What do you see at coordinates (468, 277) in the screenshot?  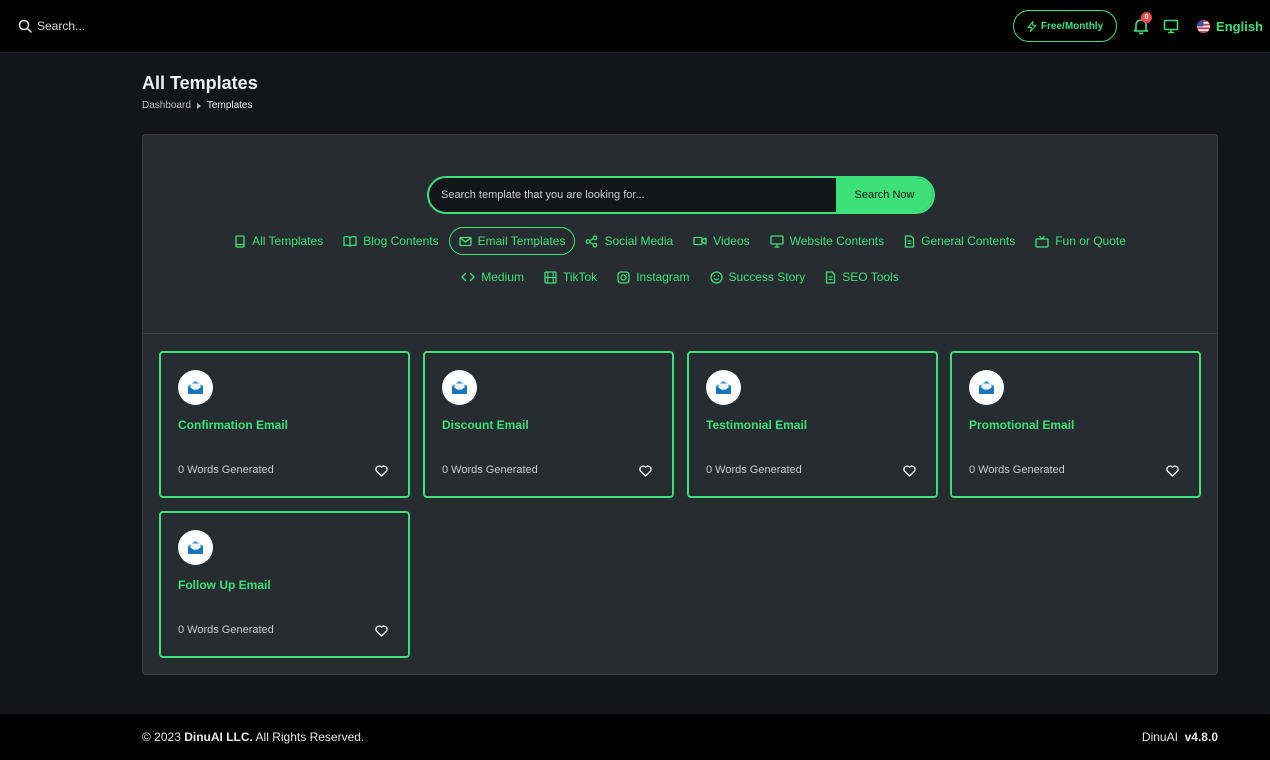 I see `code-icon` at bounding box center [468, 277].